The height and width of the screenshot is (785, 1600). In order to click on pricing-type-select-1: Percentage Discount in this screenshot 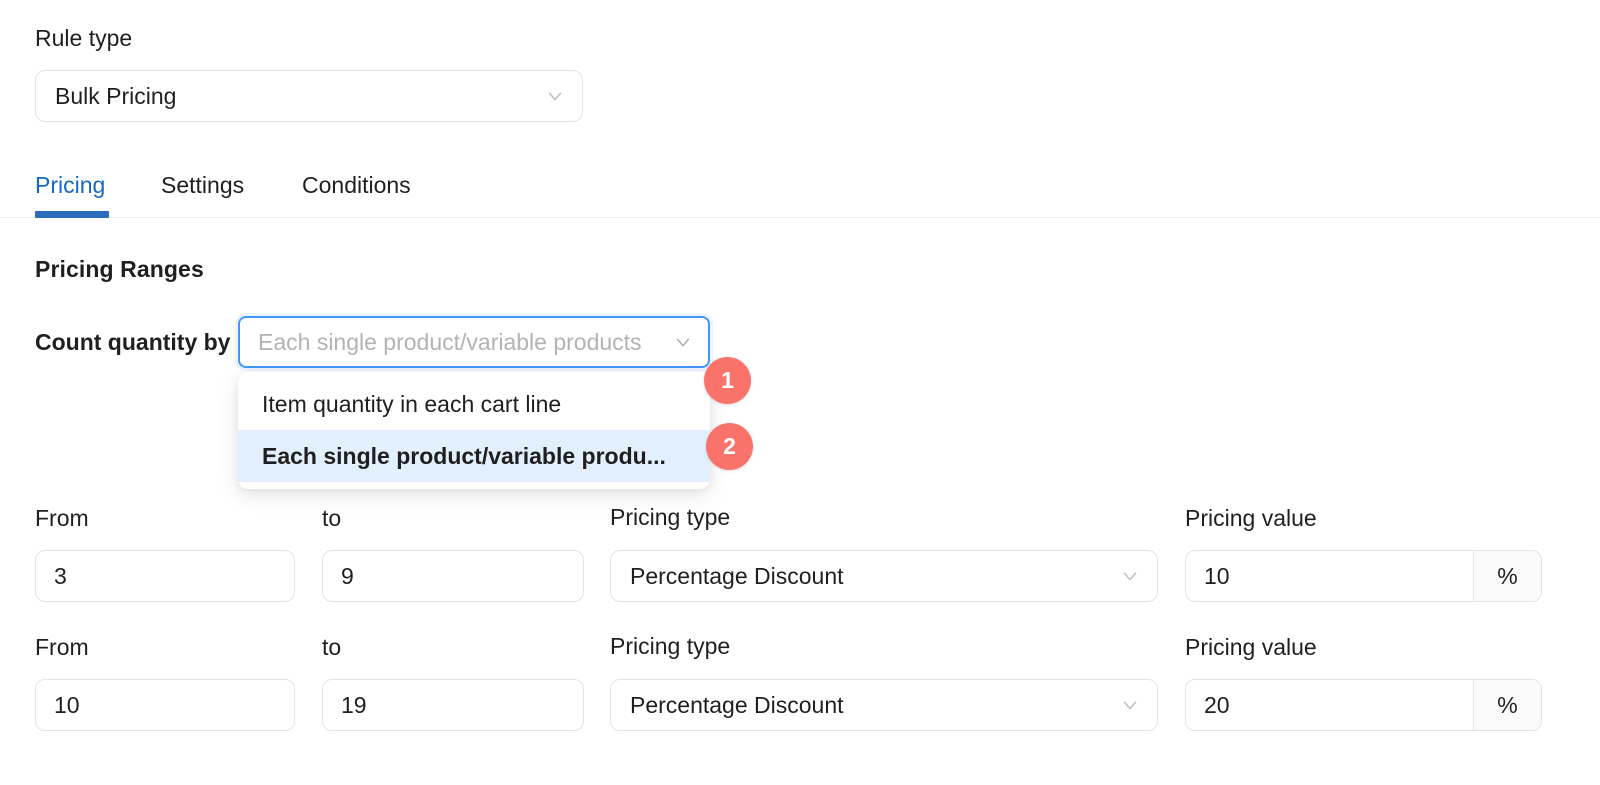, I will do `click(884, 576)`.